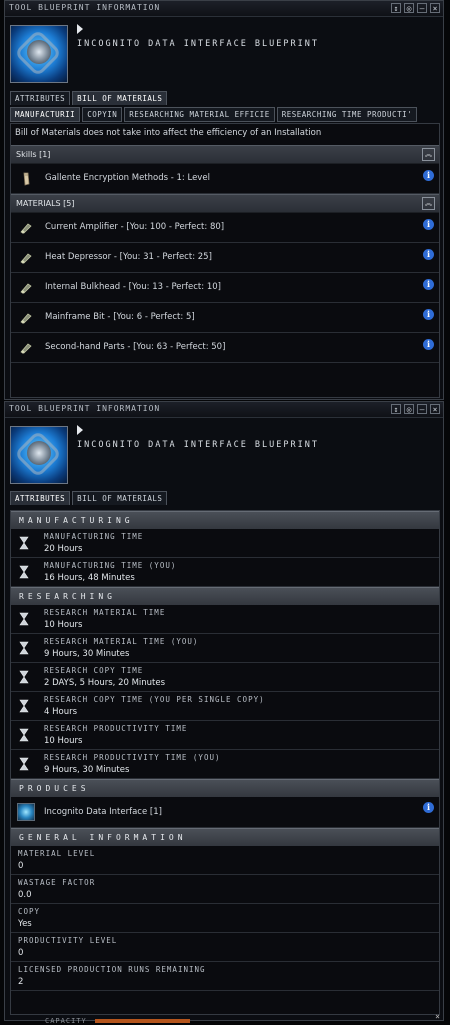 The image size is (450, 1025). Describe the element at coordinates (225, 203) in the screenshot. I see `materials-section-header: MATERIALS [5] ︽` at that location.